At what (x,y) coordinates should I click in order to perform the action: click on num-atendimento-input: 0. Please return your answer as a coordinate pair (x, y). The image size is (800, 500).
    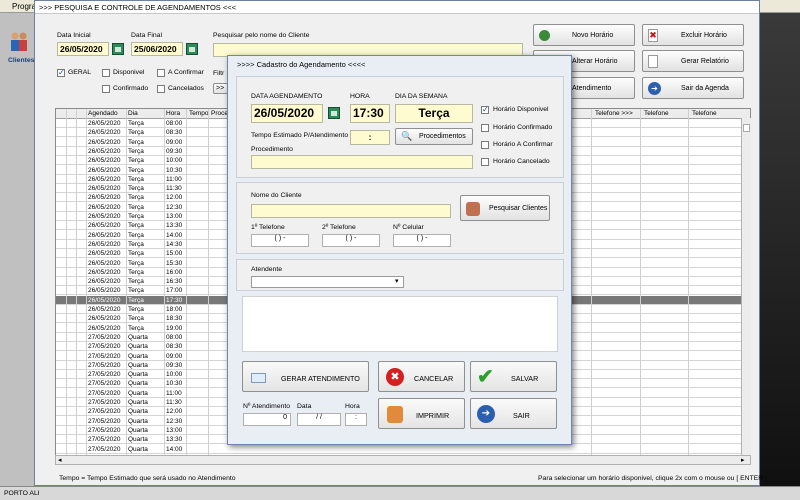
    Looking at the image, I should click on (267, 419).